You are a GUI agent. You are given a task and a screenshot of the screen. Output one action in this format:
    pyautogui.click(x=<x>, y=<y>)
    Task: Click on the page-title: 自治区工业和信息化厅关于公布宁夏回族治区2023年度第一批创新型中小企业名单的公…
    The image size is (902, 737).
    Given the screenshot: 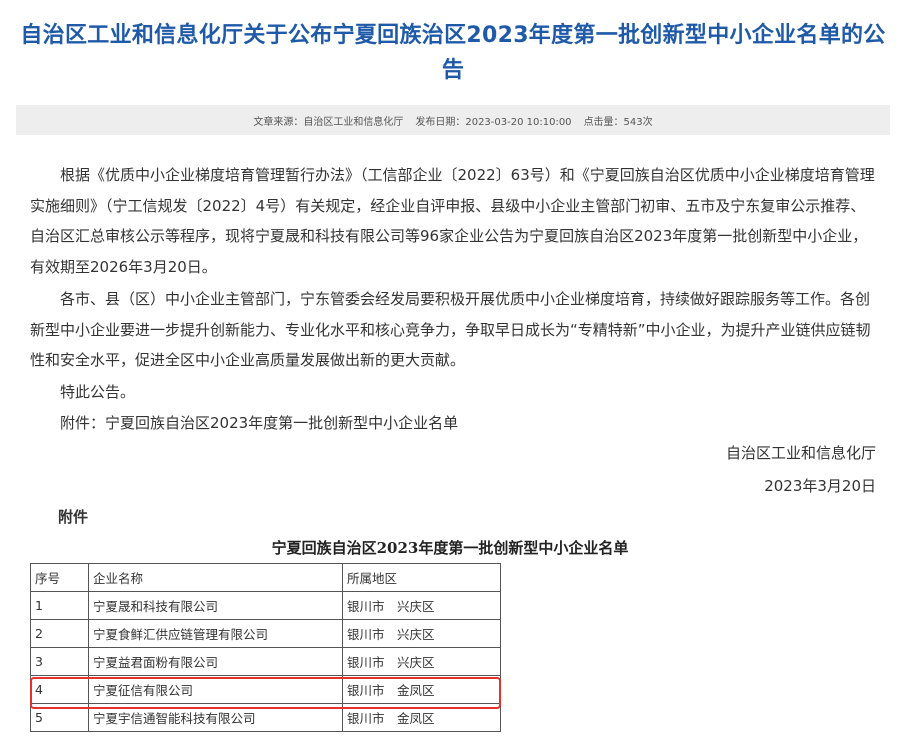 What is the action you would take?
    pyautogui.click(x=453, y=53)
    